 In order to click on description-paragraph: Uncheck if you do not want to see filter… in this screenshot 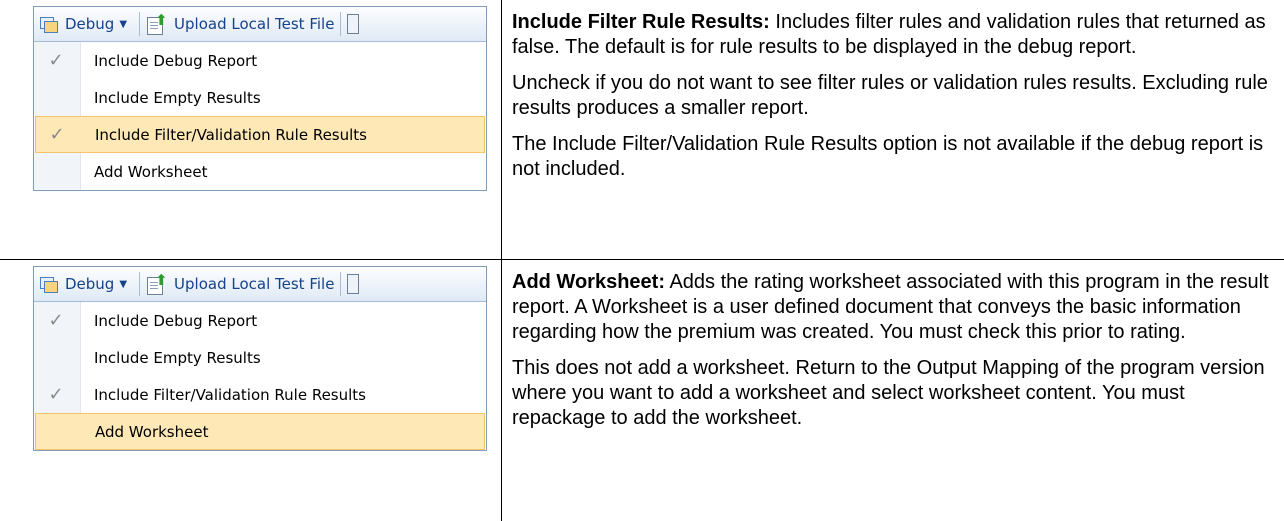, I will do `click(890, 95)`.